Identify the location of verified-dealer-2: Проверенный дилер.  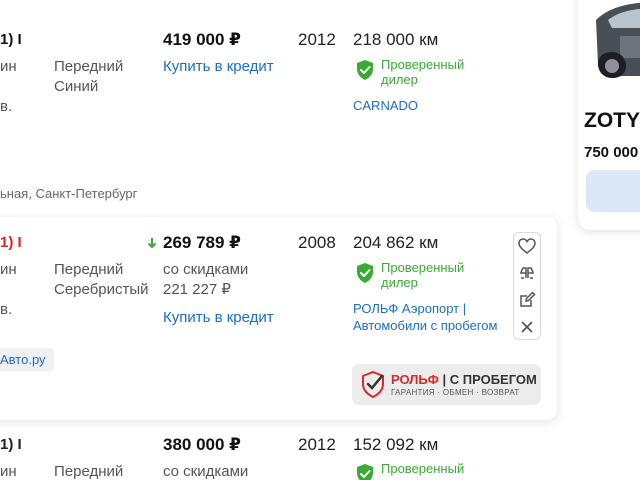
(423, 275).